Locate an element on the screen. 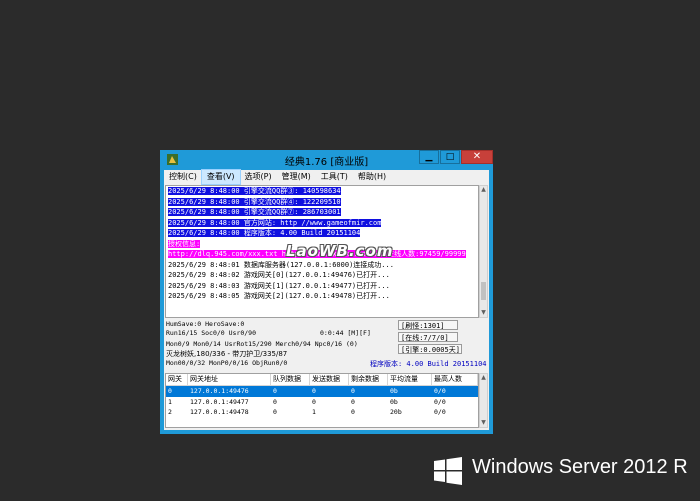 This screenshot has width=700, height=501. menu-bar: 控制(C) 查看(V) 选项(P) 管理(M) 工具(T) 帮助(H) is located at coordinates (326, 177).